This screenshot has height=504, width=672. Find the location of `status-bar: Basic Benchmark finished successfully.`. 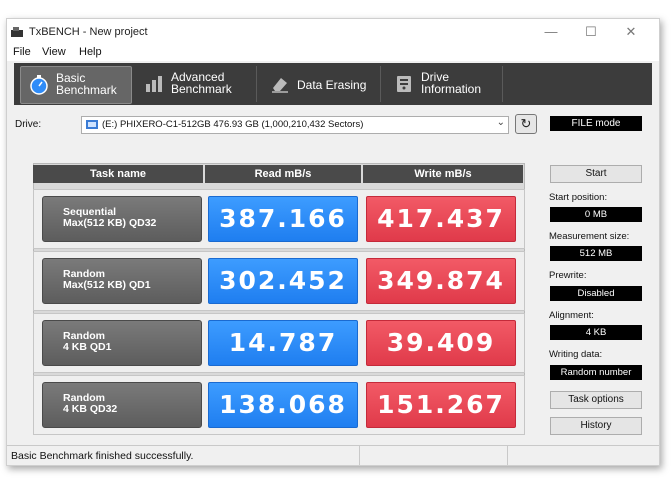

status-bar: Basic Benchmark finished successfully. is located at coordinates (333, 455).